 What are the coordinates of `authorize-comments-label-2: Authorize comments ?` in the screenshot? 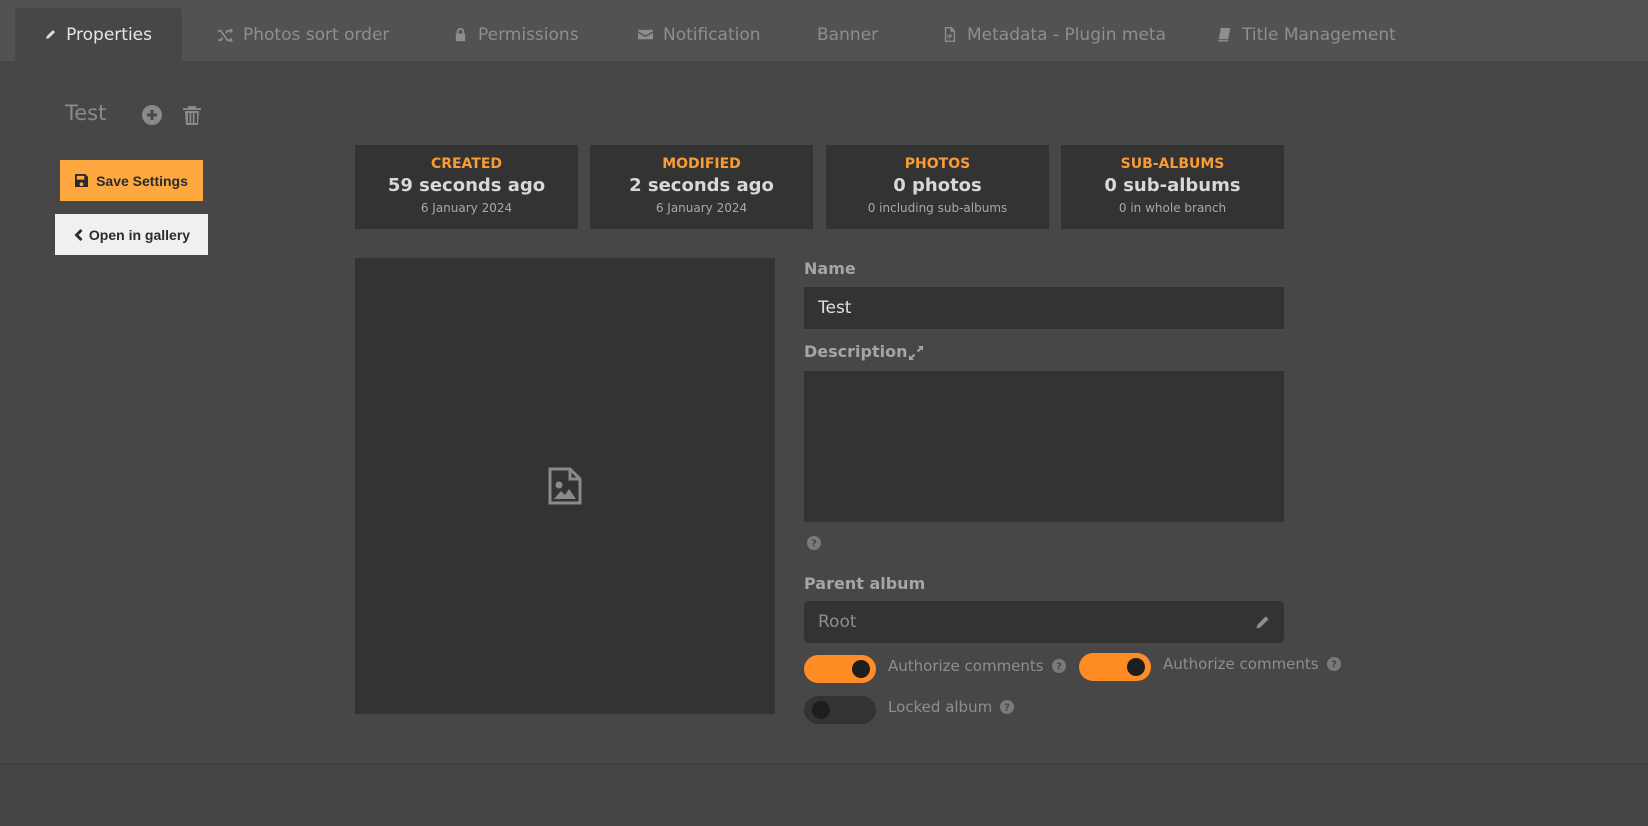 It's located at (1252, 664).